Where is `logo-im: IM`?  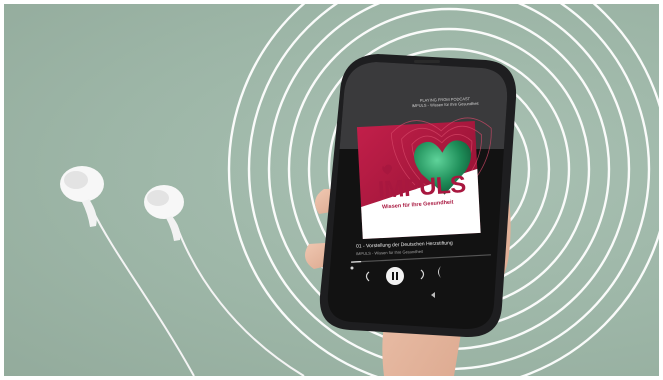
logo-im: IM is located at coordinates (391, 190).